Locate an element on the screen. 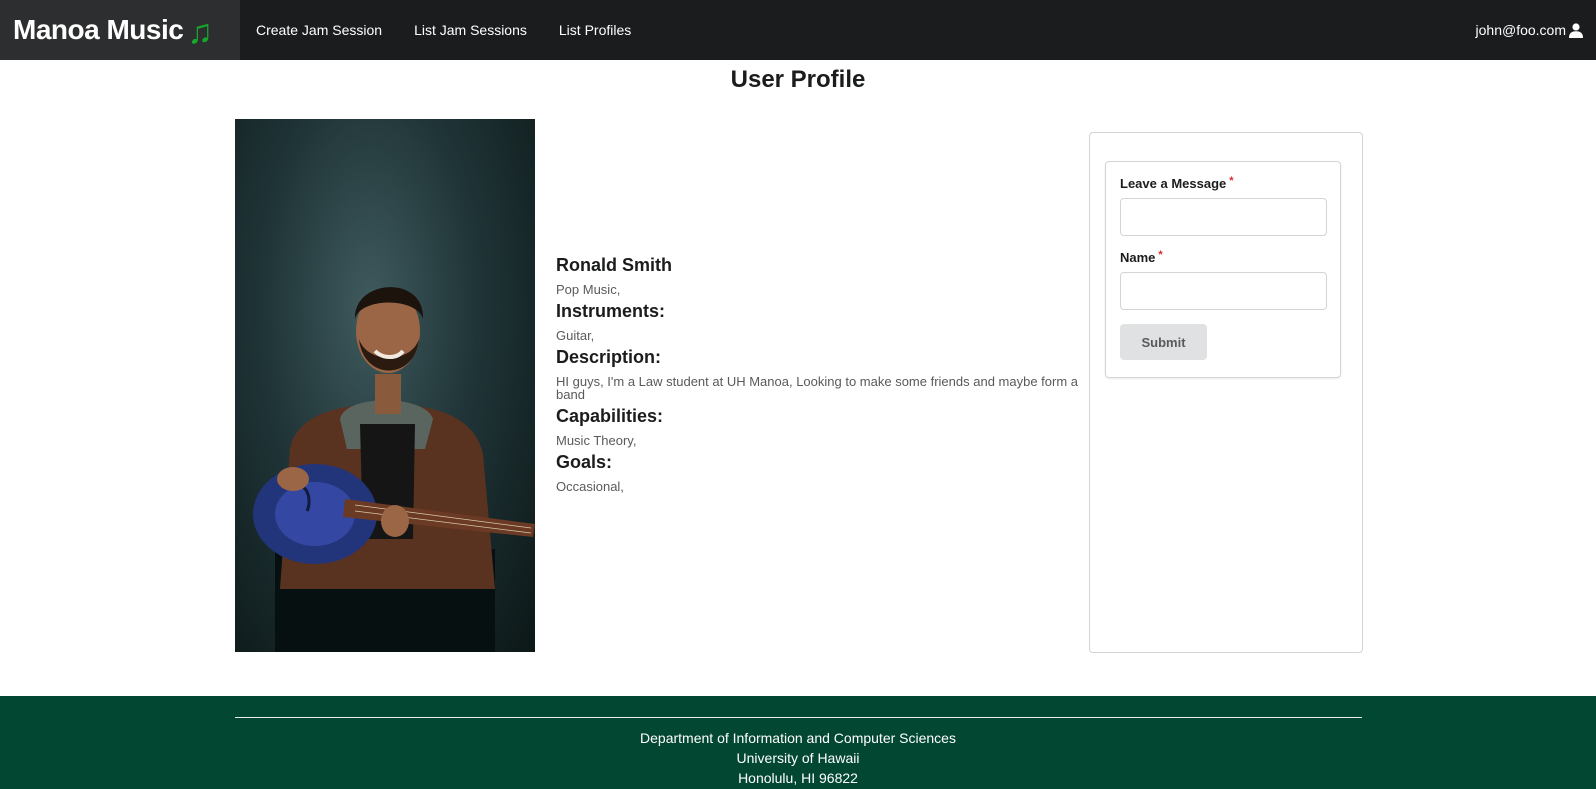 The image size is (1596, 789). brand-logo: Manoa Music ♫ is located at coordinates (120, 30).